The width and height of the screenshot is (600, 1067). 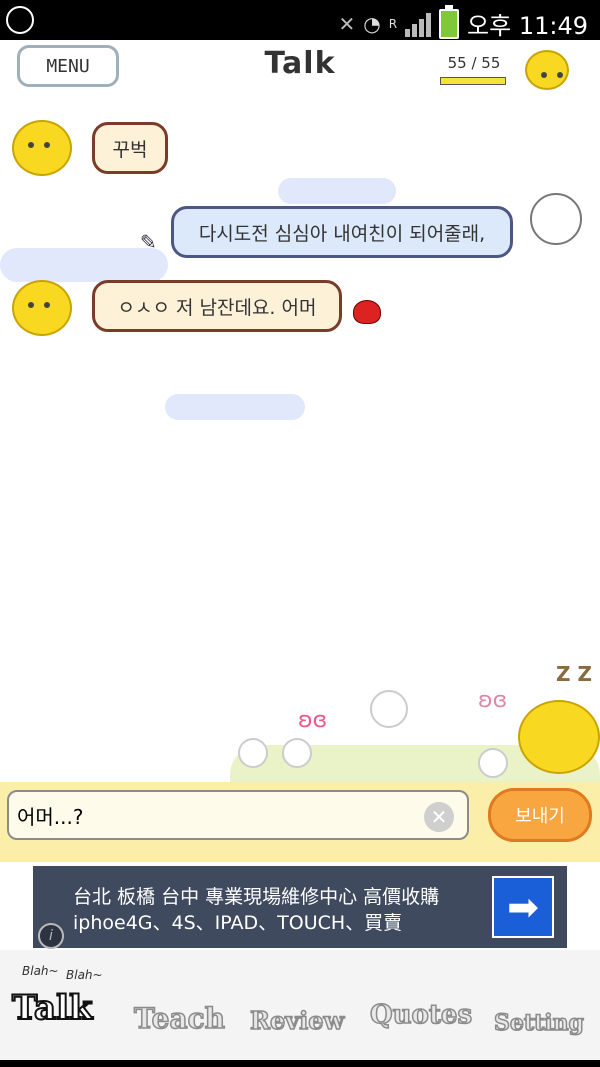 I want to click on message-text: 꾸벅, so click(x=130, y=149).